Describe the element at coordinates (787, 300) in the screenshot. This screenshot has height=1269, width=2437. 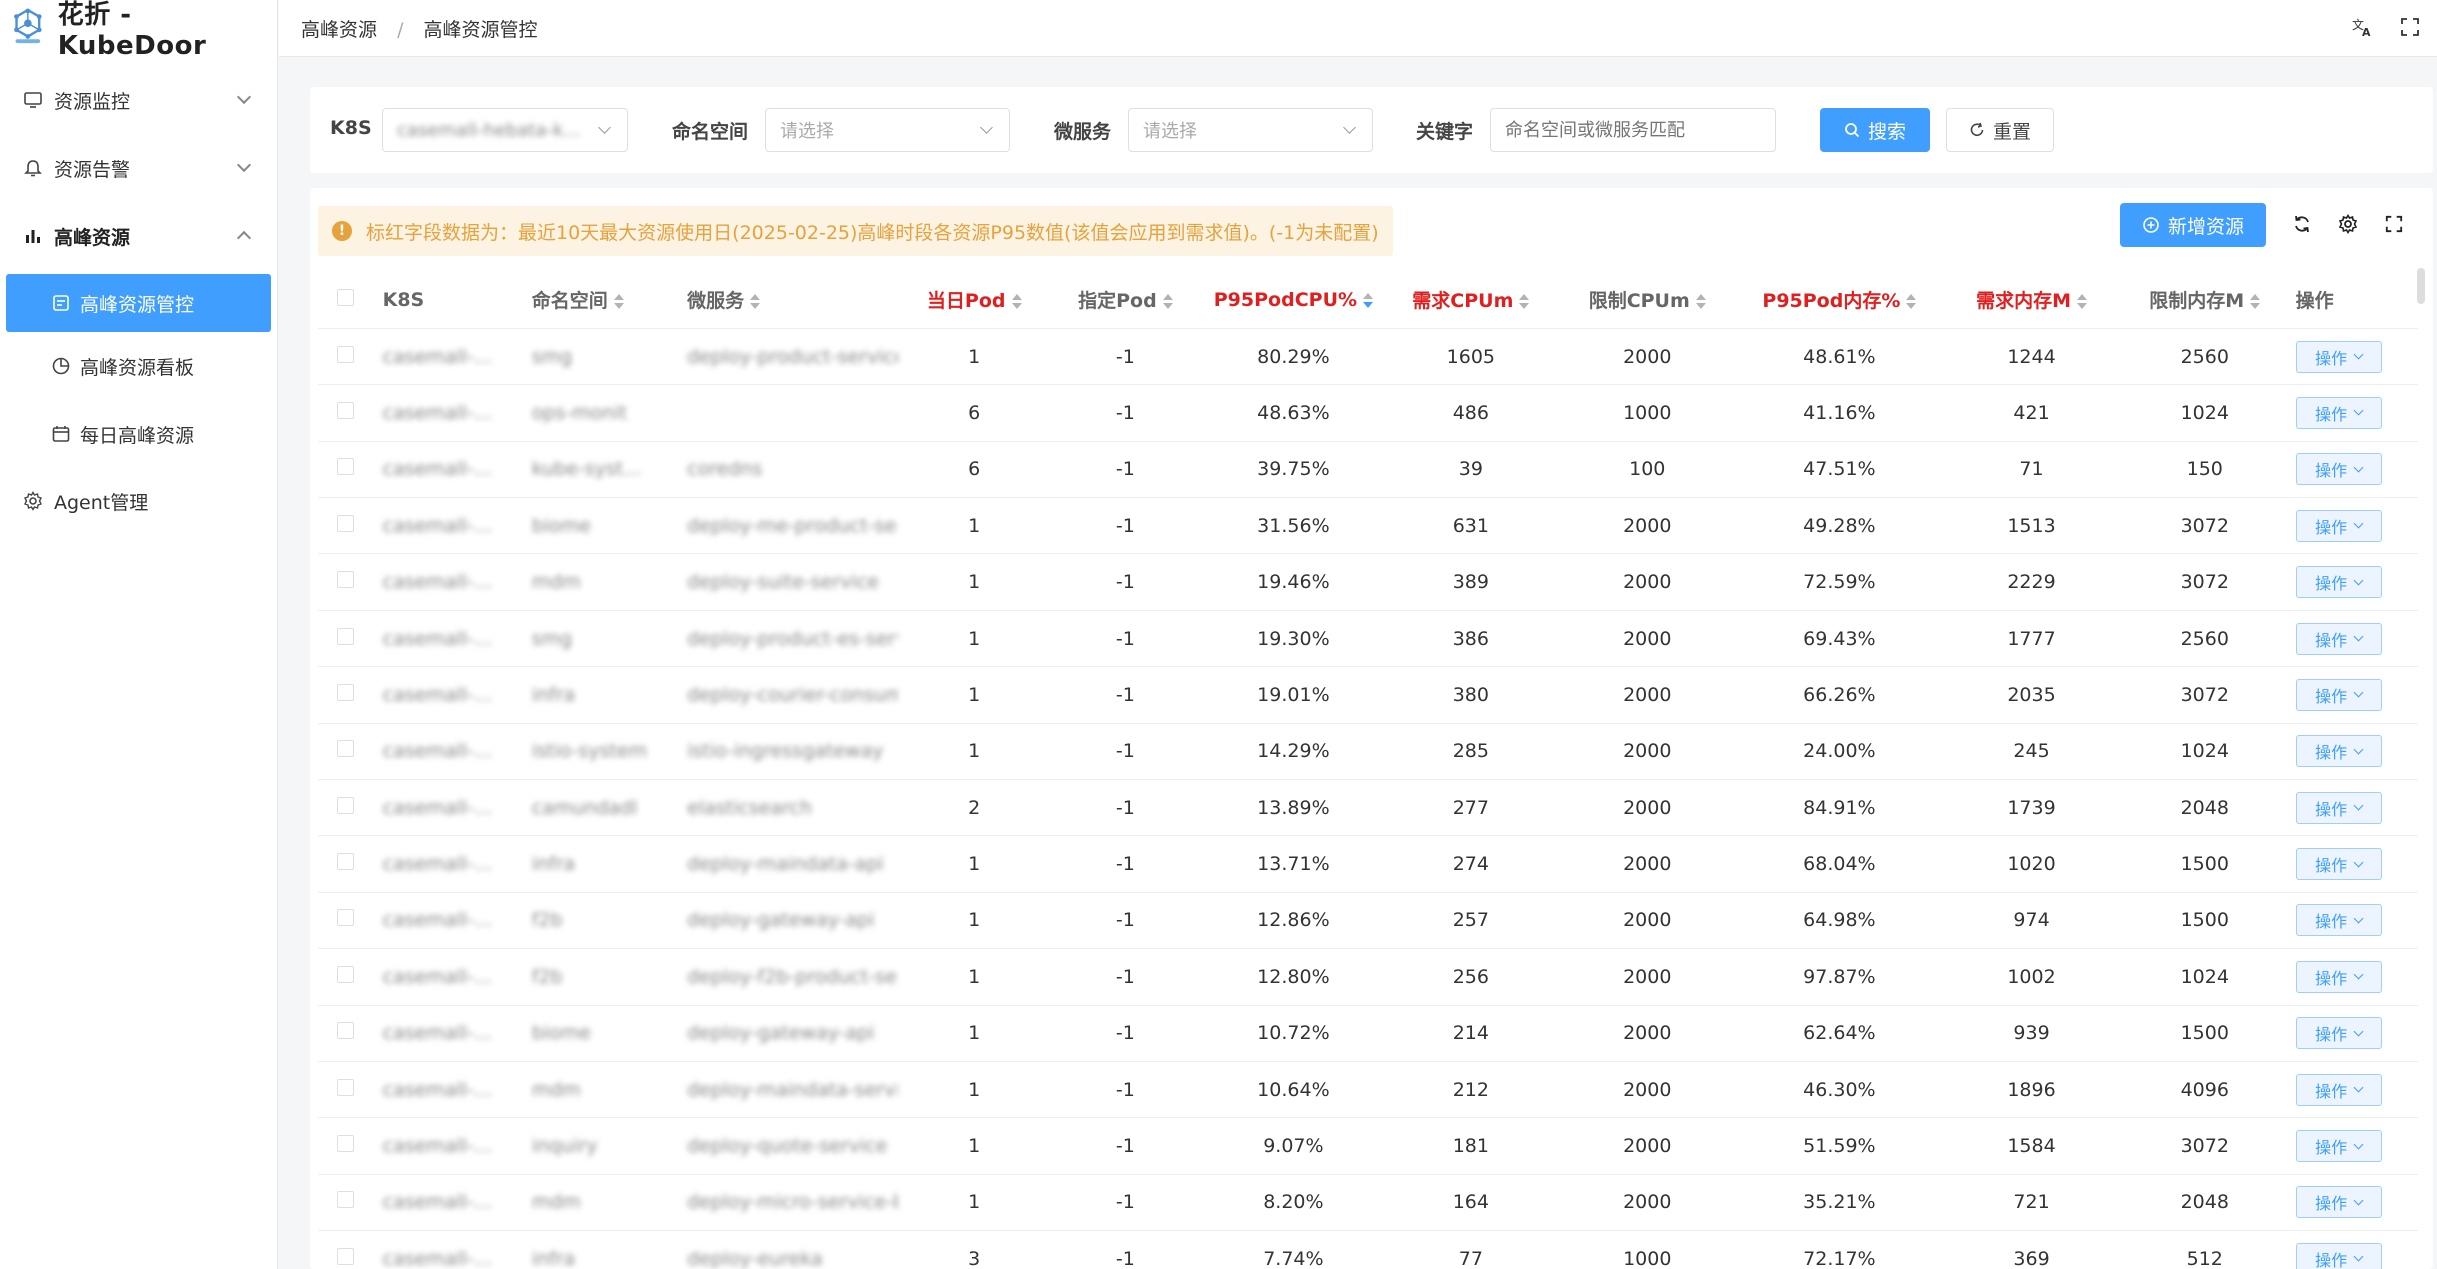
I see `column-header-service: 微服务` at that location.